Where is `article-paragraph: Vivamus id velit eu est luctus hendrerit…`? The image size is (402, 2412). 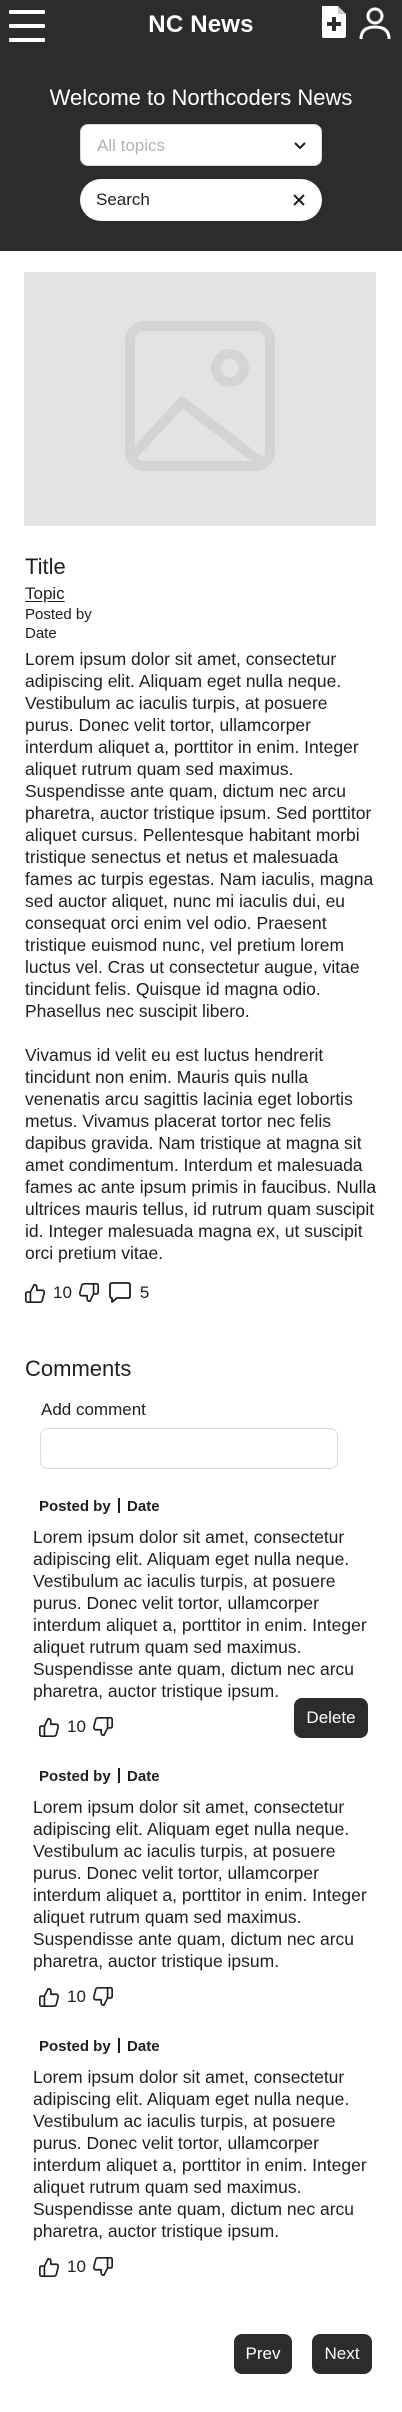
article-paragraph: Vivamus id velit eu est luctus hendrerit… is located at coordinates (201, 1154).